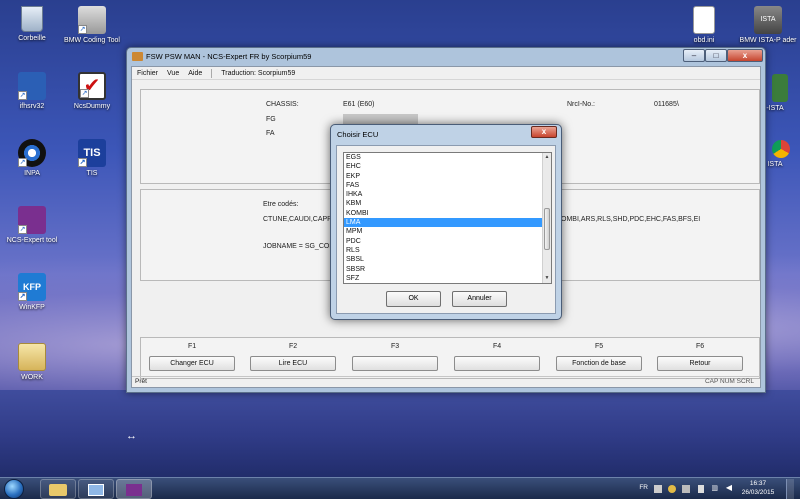 This screenshot has width=800, height=499. Describe the element at coordinates (92, 86) in the screenshot. I see `ncsdummy-icon: ✔ ↗` at that location.